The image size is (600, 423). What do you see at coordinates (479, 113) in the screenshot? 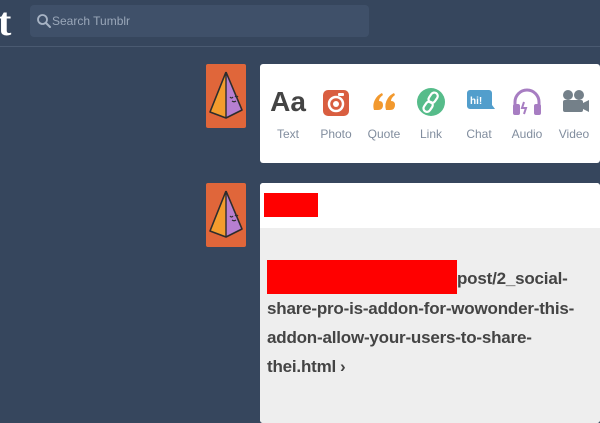
I see `post-type-chat: hi! Chat` at bounding box center [479, 113].